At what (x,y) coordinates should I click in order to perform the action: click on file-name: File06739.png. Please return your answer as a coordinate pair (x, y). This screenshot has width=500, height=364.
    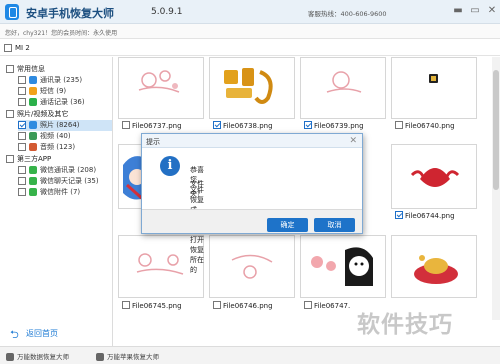
    Looking at the image, I should click on (339, 126).